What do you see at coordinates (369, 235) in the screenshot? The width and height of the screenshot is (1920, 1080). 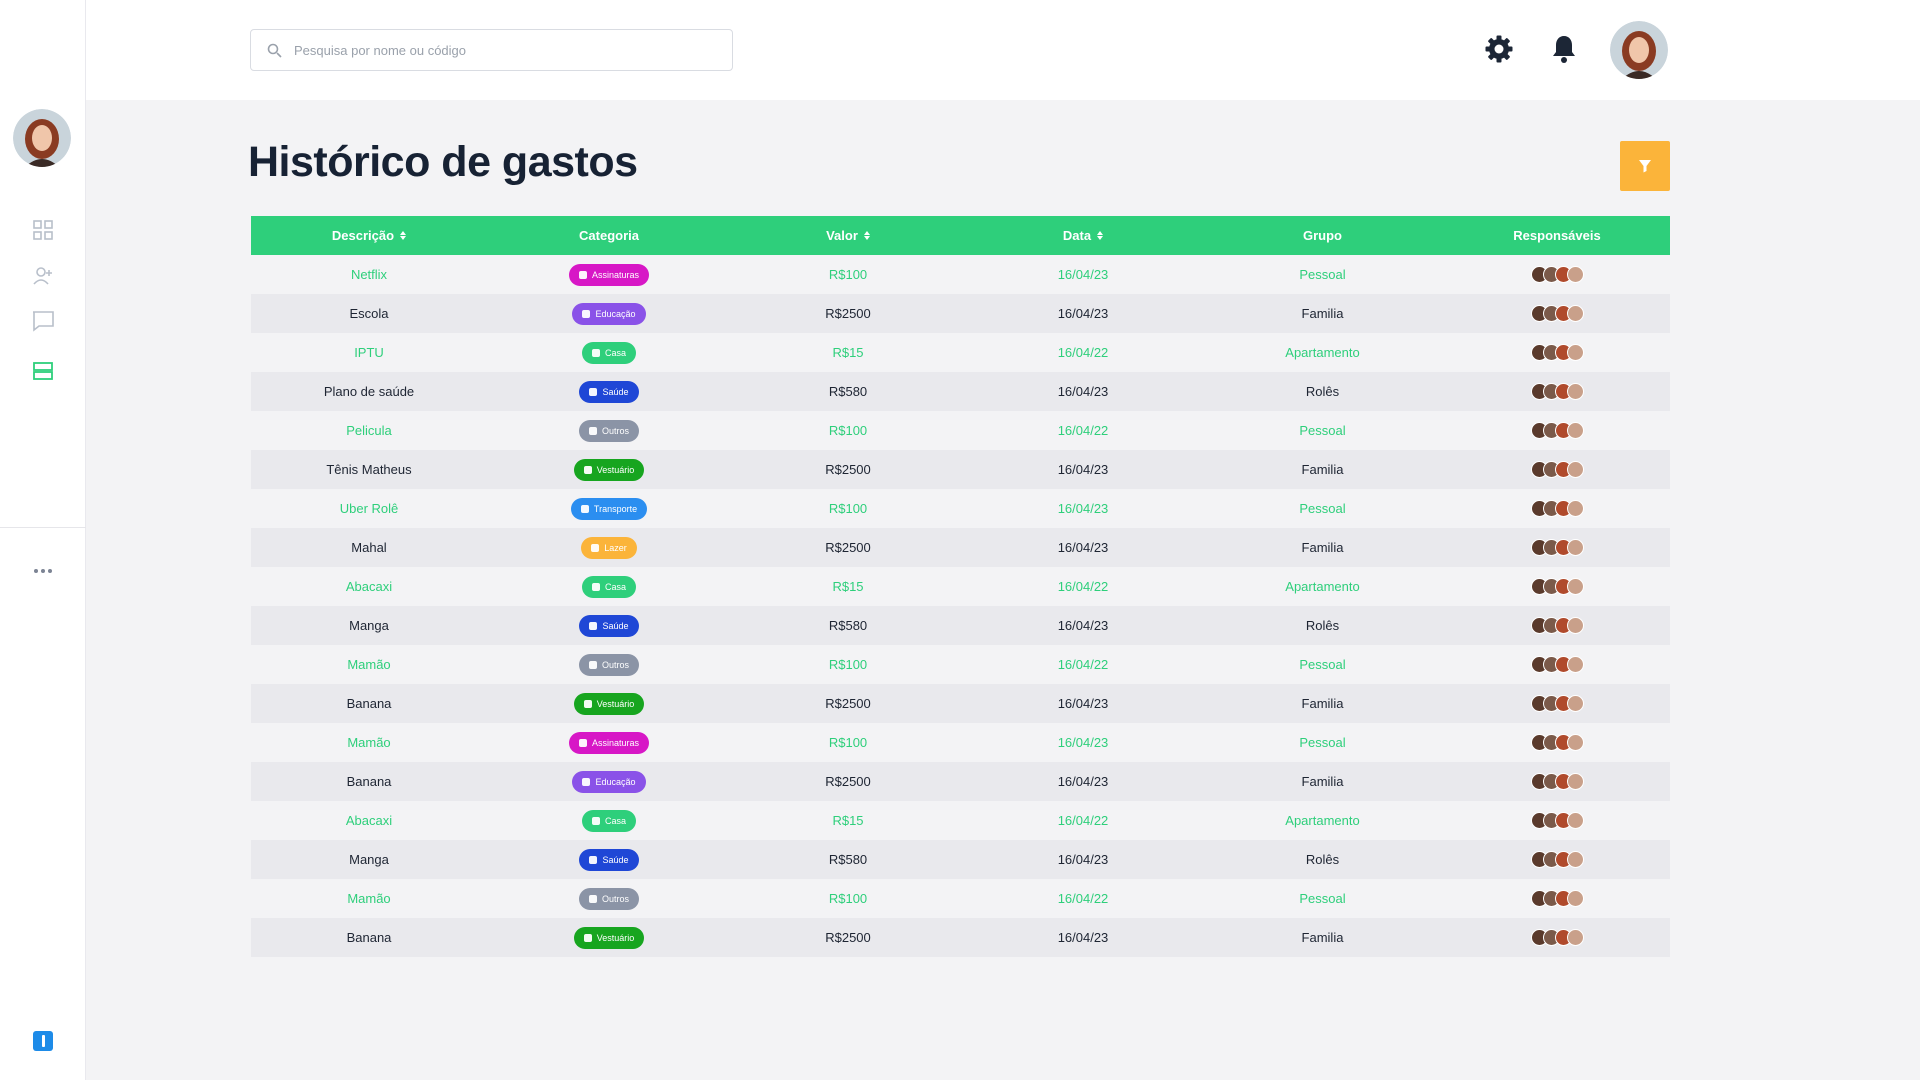 I see `header-descricao: Descrição` at bounding box center [369, 235].